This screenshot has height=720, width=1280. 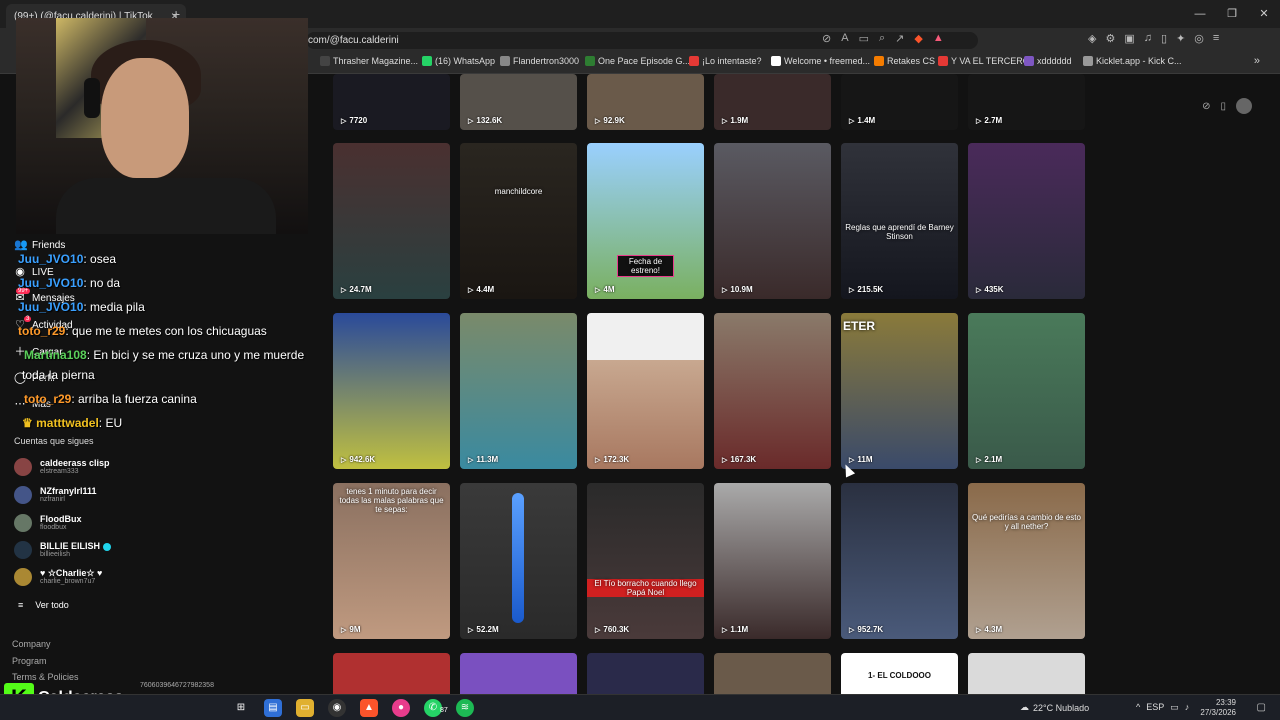 What do you see at coordinates (938, 38) in the screenshot?
I see `rewards-icon: ▲` at bounding box center [938, 38].